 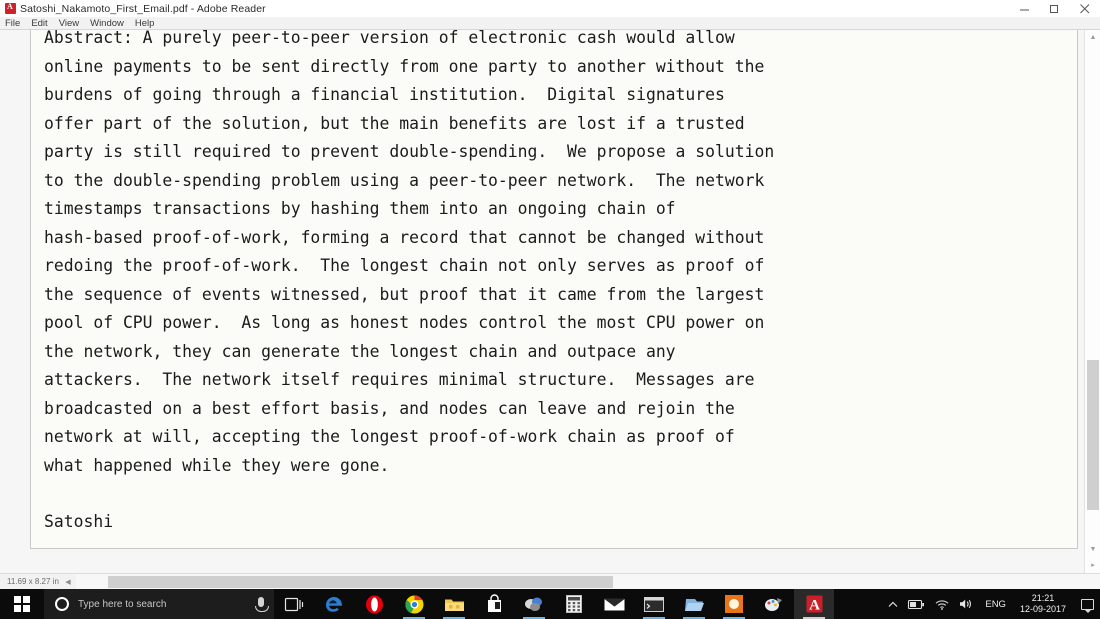 What do you see at coordinates (550, 23) in the screenshot?
I see `menu-bar: File Edit View Window Help` at bounding box center [550, 23].